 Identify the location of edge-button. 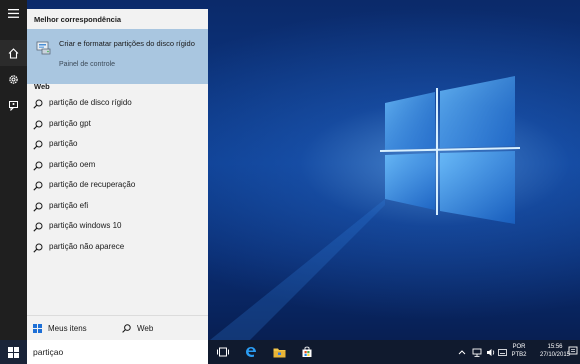
(251, 352).